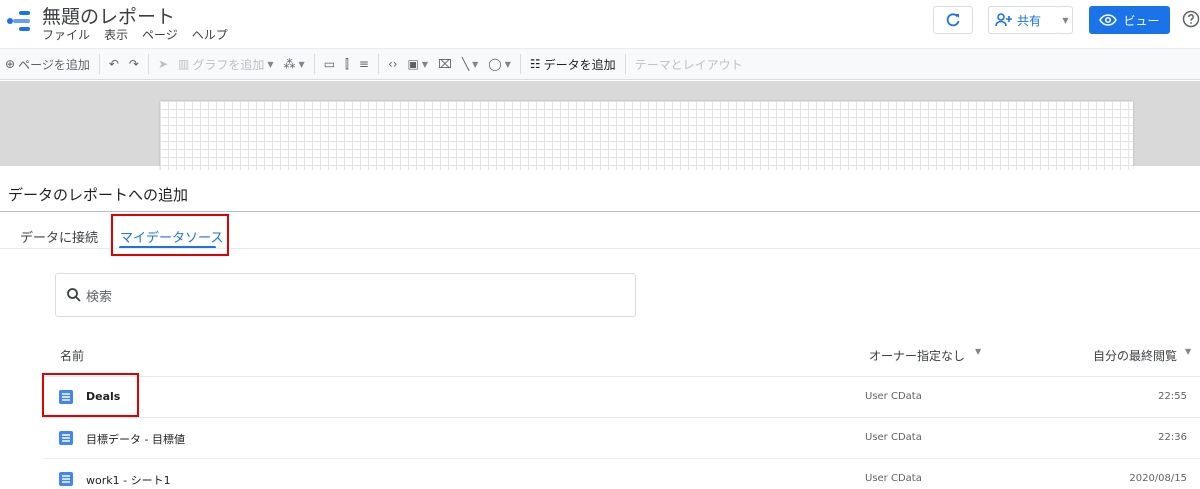 The width and height of the screenshot is (1200, 489). I want to click on share-label: 共有, so click(1028, 20).